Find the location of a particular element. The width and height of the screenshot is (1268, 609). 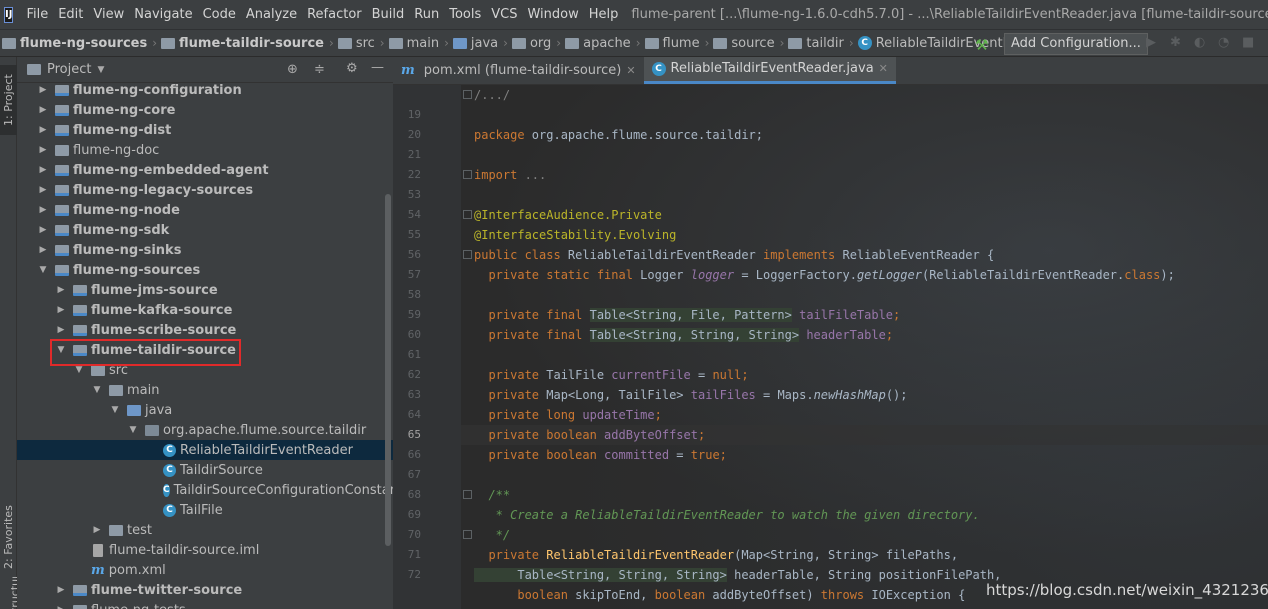

intellij-logo-icon: IJ is located at coordinates (9, 14).